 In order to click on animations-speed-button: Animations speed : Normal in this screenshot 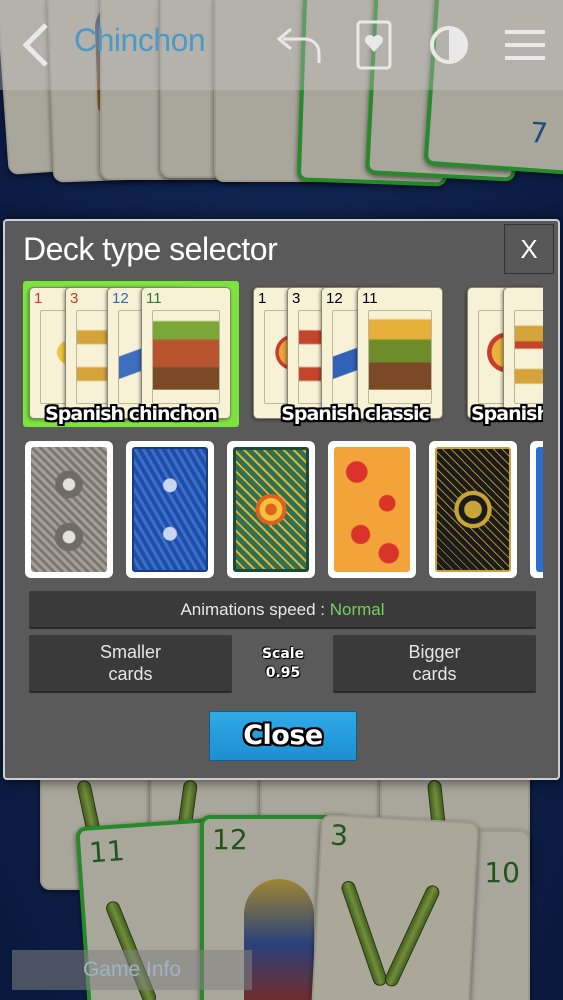, I will do `click(282, 610)`.